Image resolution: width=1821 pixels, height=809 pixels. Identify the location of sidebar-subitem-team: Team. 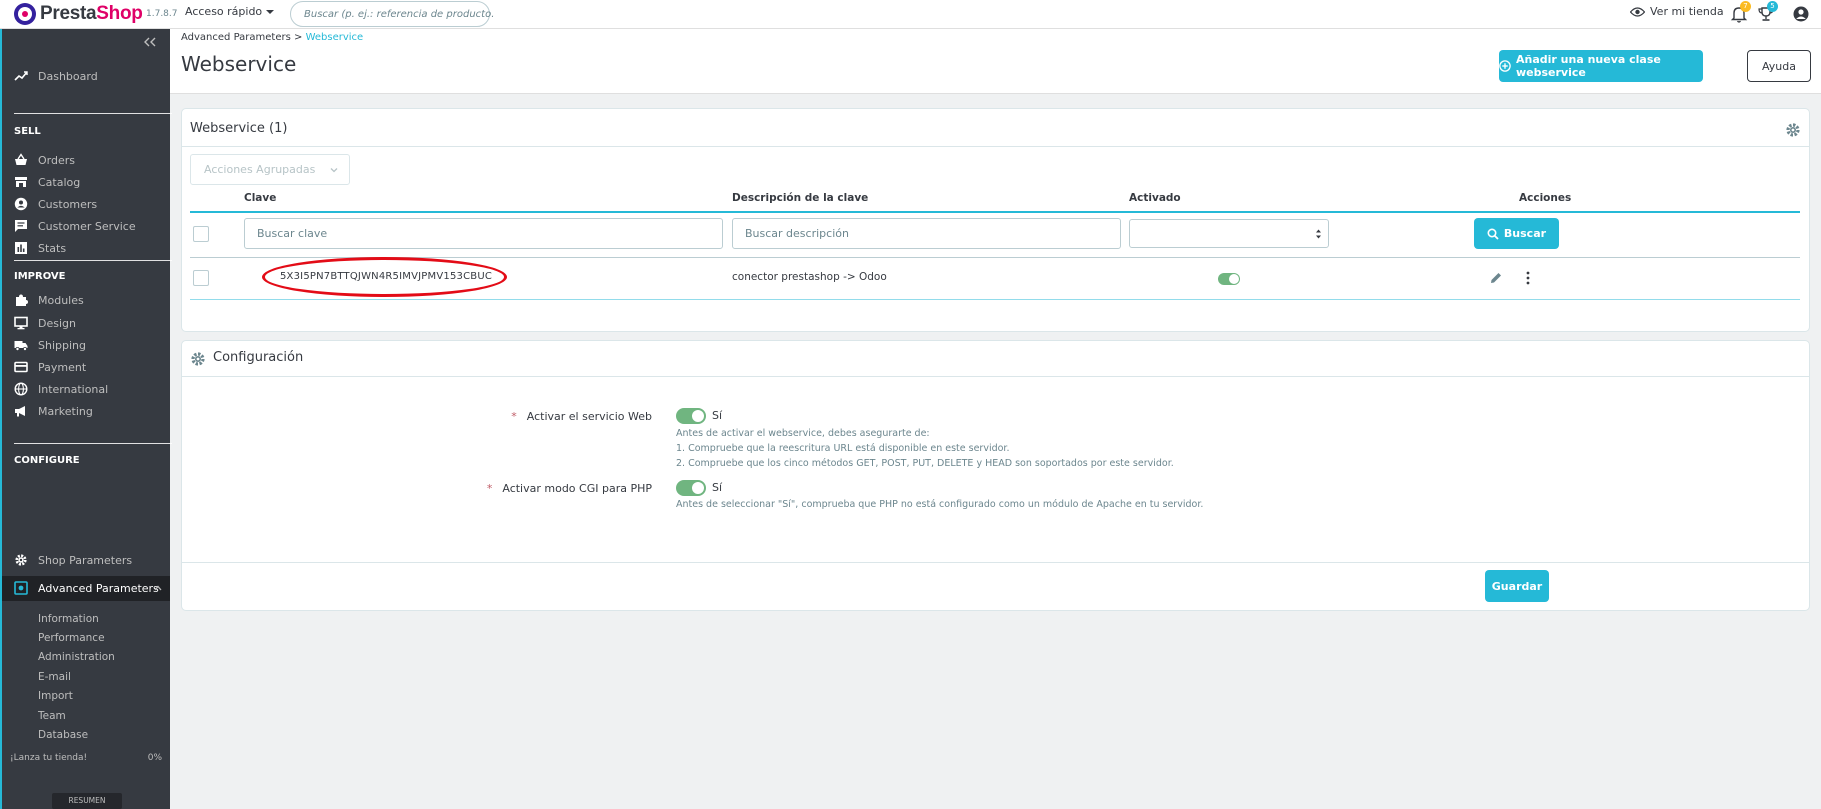
(52, 716).